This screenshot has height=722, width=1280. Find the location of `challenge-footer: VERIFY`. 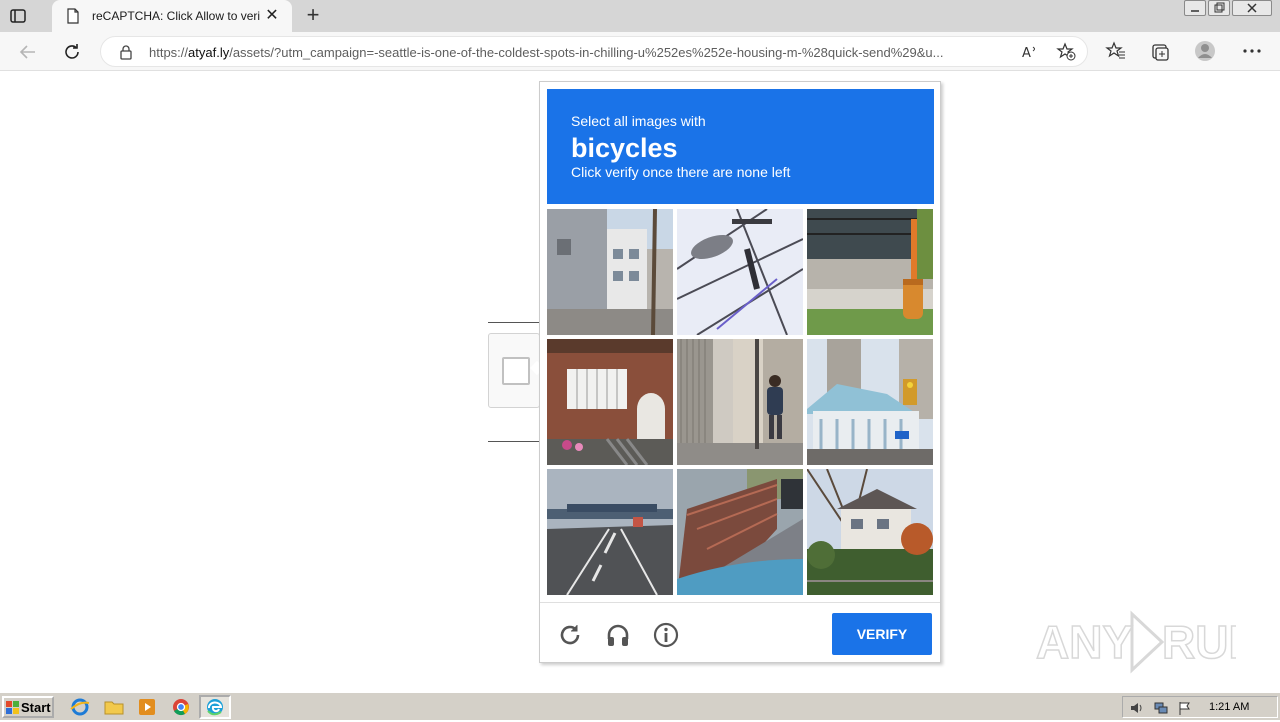

challenge-footer: VERIFY is located at coordinates (740, 632).